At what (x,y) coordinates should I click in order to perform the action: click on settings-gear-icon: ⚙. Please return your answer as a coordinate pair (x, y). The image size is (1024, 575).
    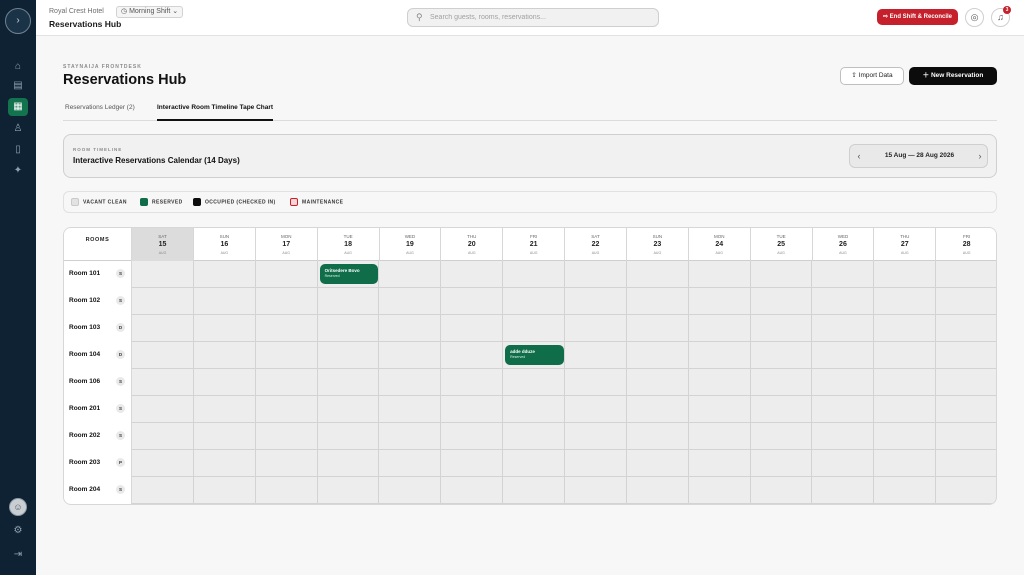
    Looking at the image, I should click on (18, 531).